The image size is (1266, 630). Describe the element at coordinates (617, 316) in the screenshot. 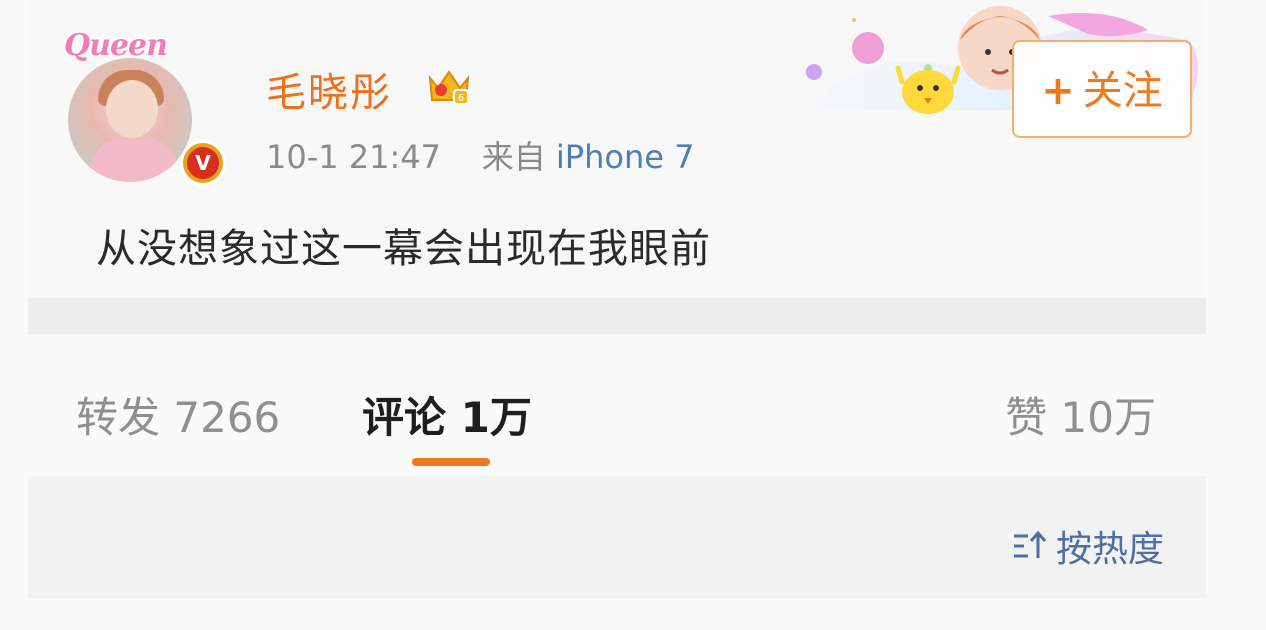

I see `divider-band` at that location.